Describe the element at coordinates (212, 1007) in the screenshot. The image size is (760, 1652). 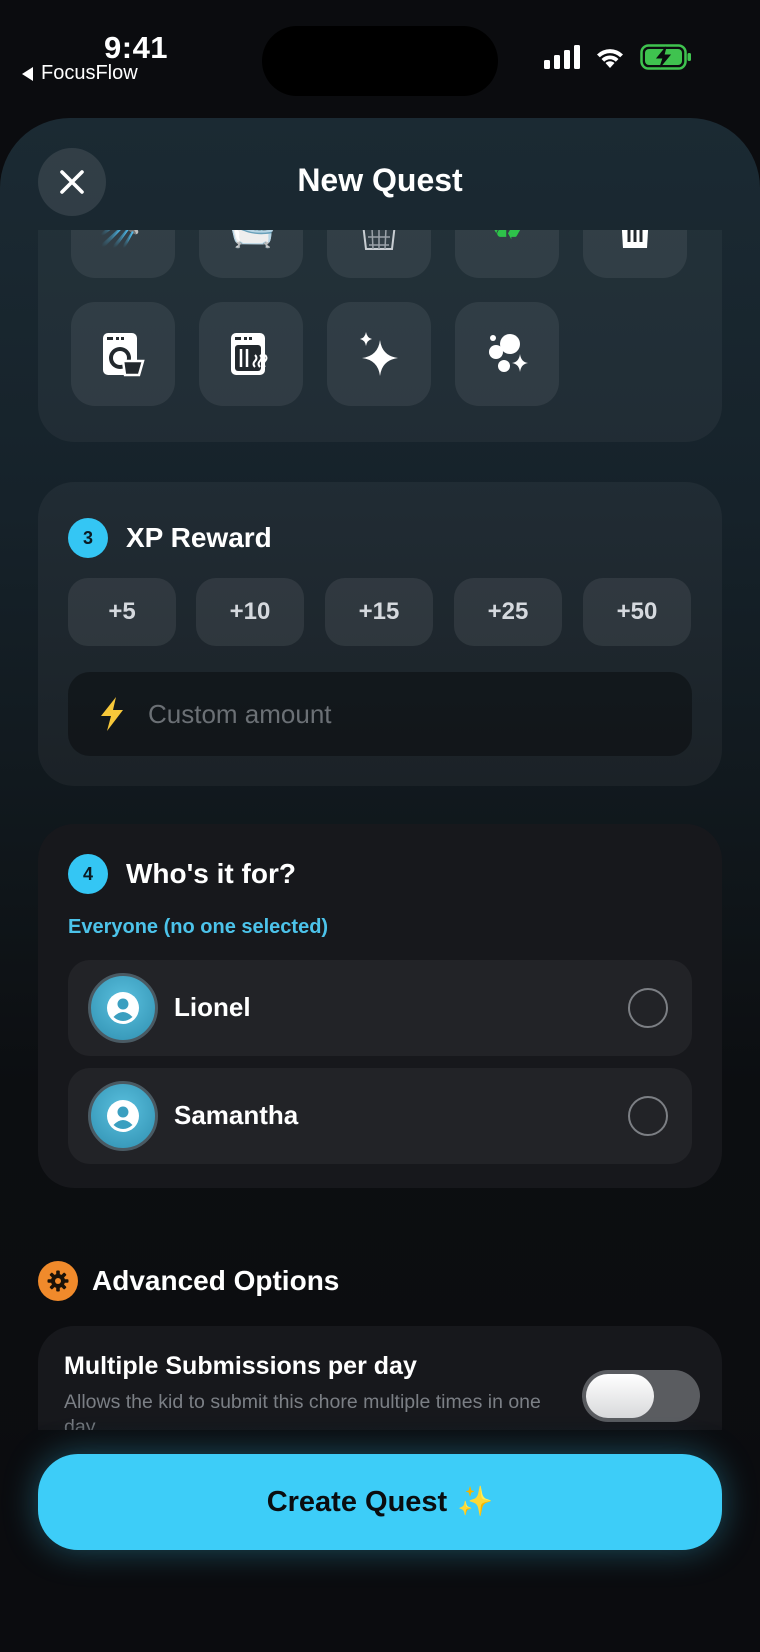
I see `person-name: Lionel` at that location.